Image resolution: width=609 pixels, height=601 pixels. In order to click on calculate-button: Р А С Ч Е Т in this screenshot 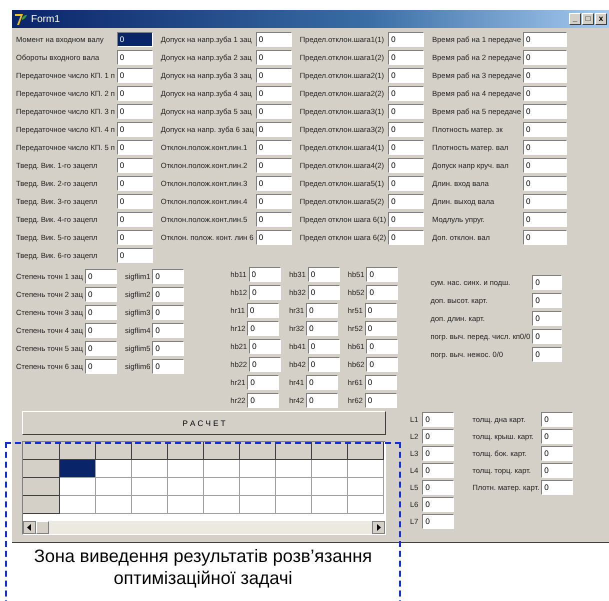, I will do `click(204, 423)`.